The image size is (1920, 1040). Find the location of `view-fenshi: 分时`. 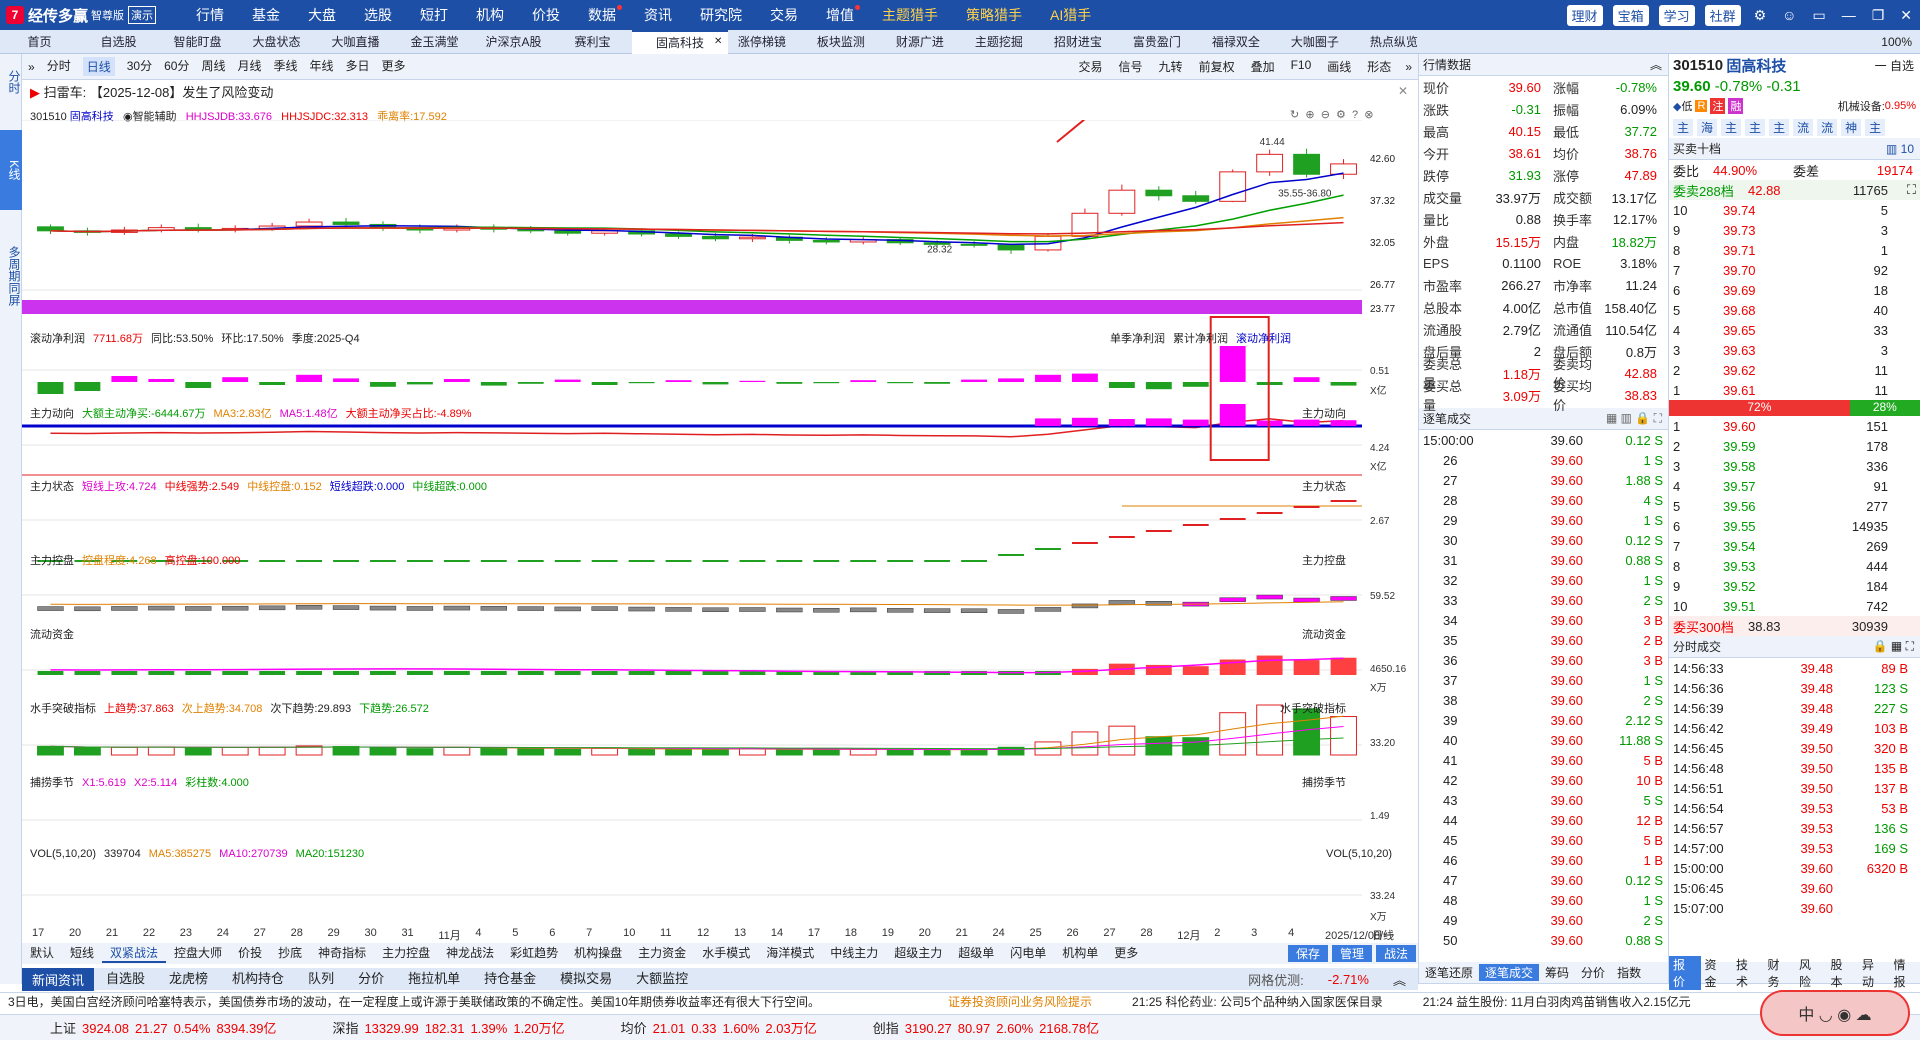

view-fenshi: 分时 is located at coordinates (11, 82).